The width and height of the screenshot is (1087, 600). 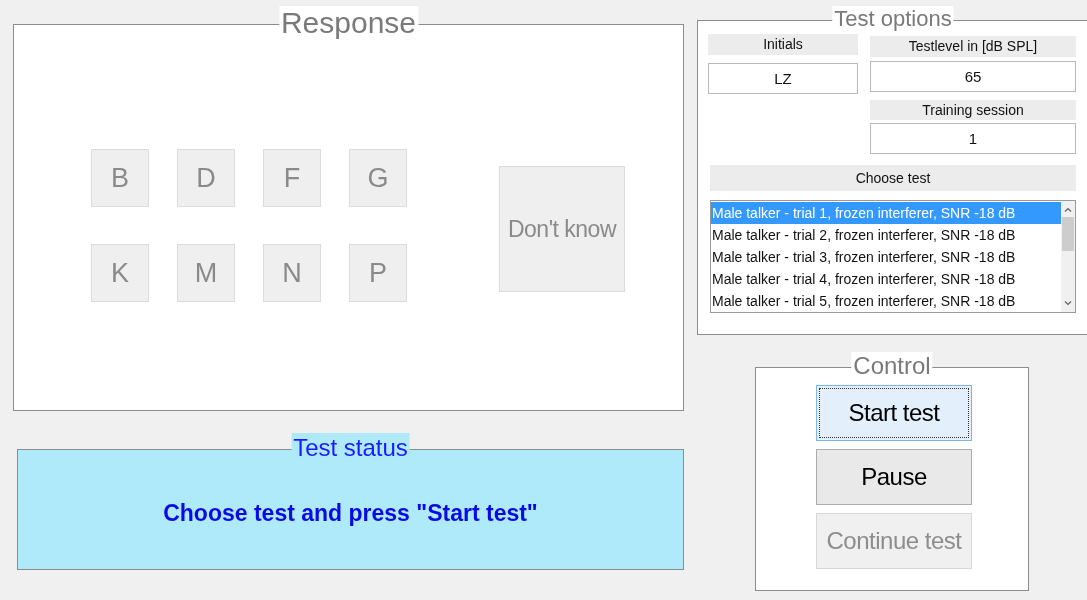 I want to click on scrollbar, so click(x=1068, y=256).